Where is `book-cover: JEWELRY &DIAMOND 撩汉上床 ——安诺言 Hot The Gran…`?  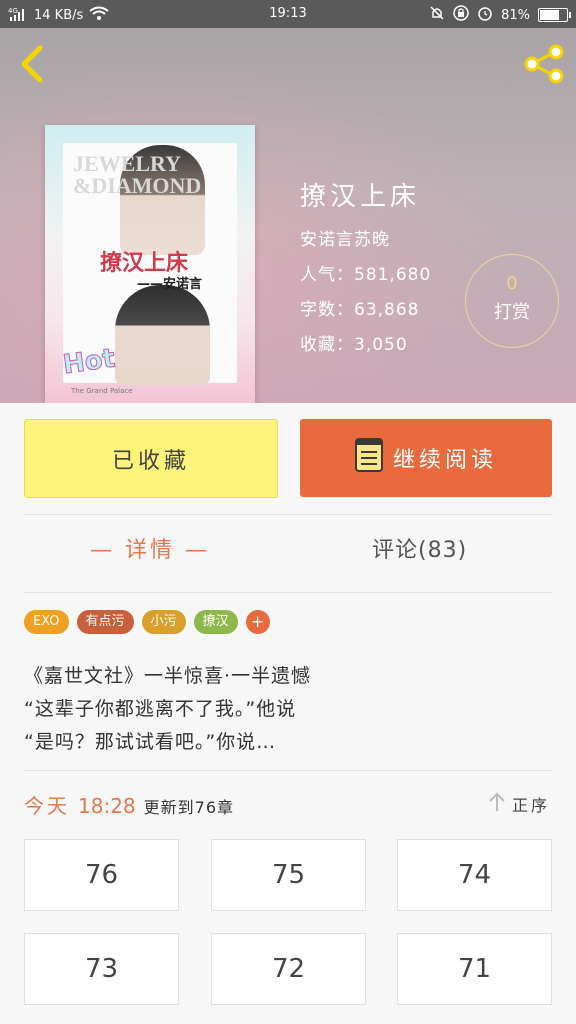
book-cover: JEWELRY &DIAMOND 撩汉上床 ——安诺言 Hot The Gran… is located at coordinates (150, 264).